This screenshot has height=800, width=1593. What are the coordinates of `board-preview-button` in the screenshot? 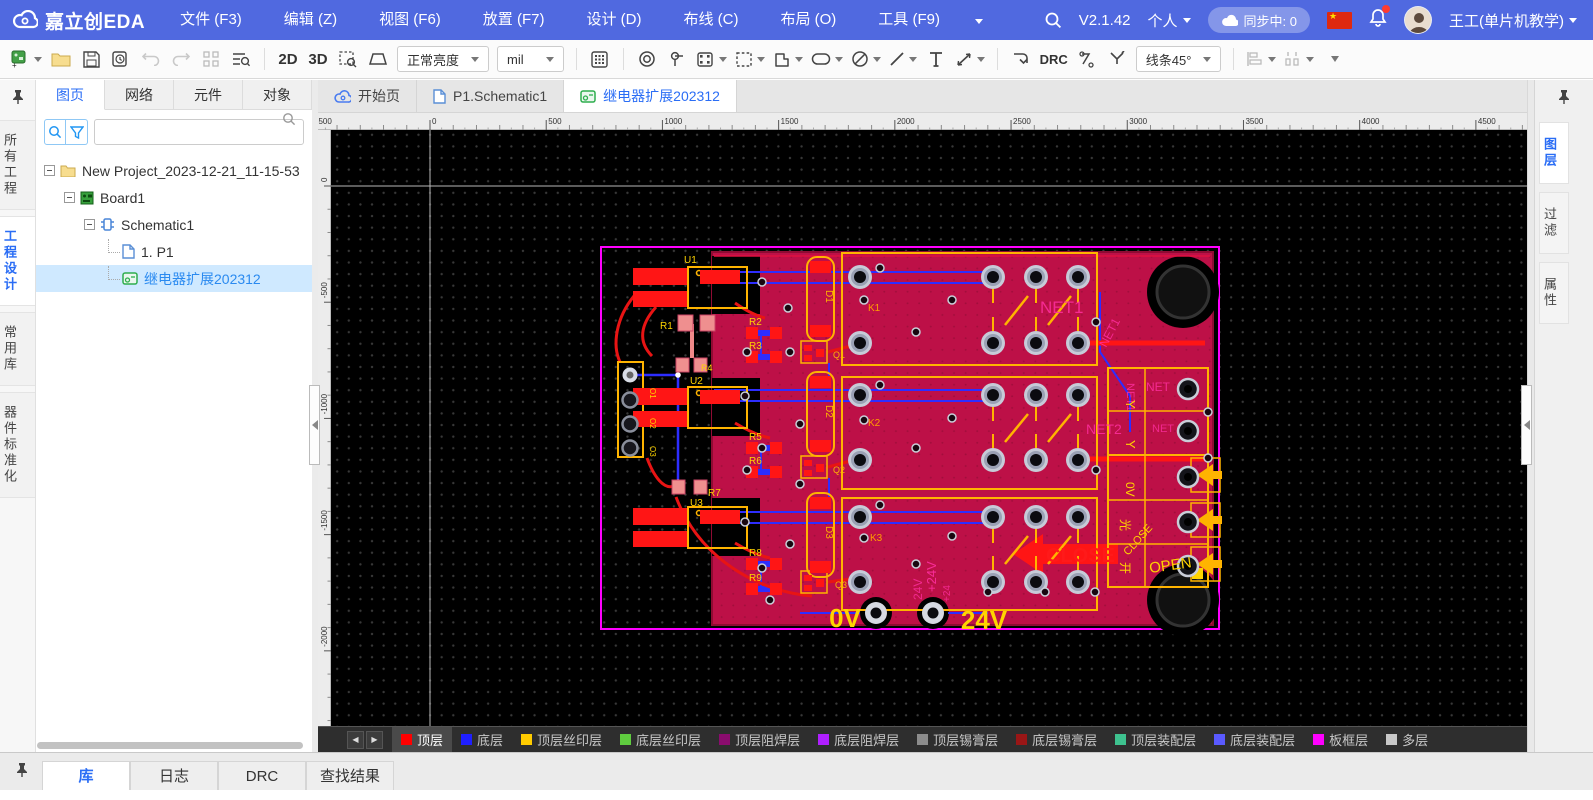 It's located at (378, 59).